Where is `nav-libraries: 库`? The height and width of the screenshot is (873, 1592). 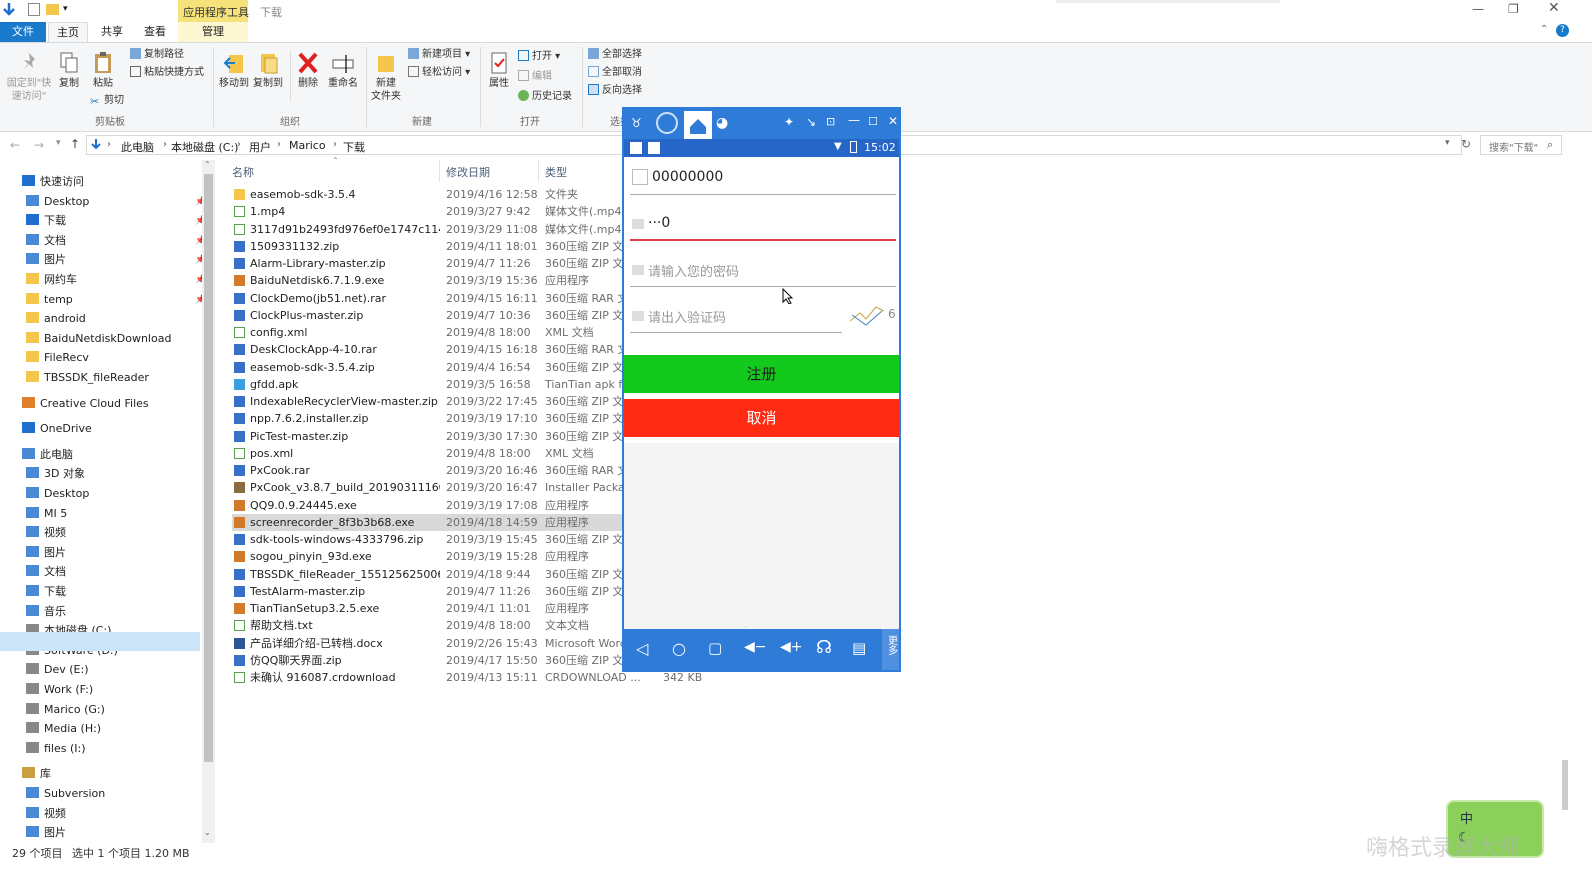
nav-libraries: 库 is located at coordinates (36, 774).